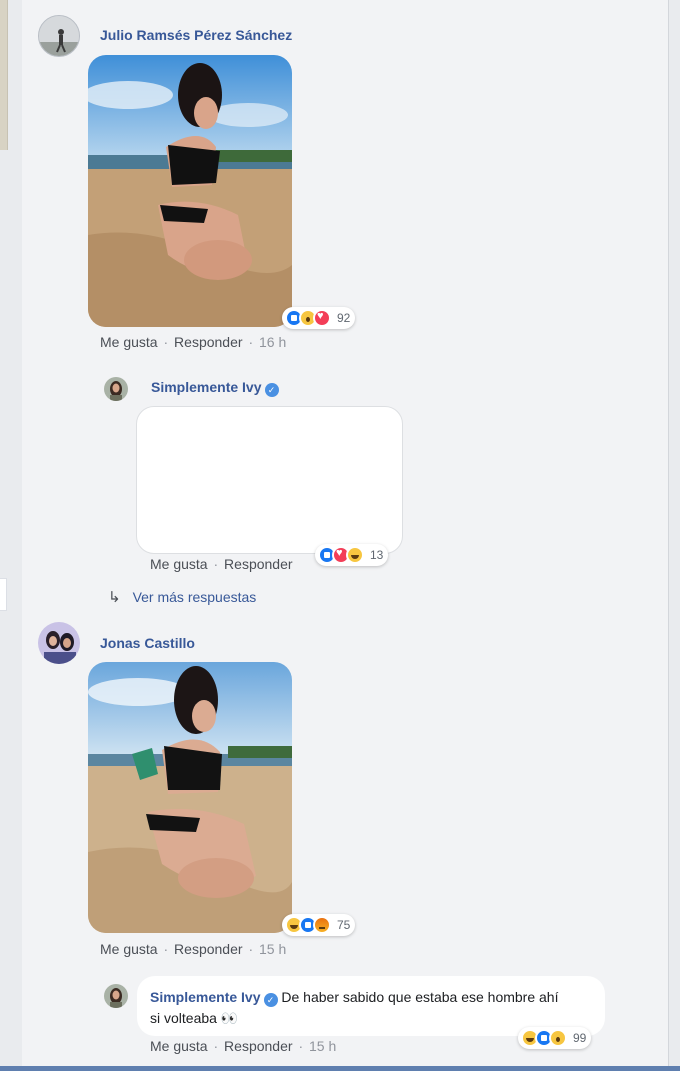 This screenshot has height=1071, width=680. I want to click on left-panel-edge, so click(4, 75).